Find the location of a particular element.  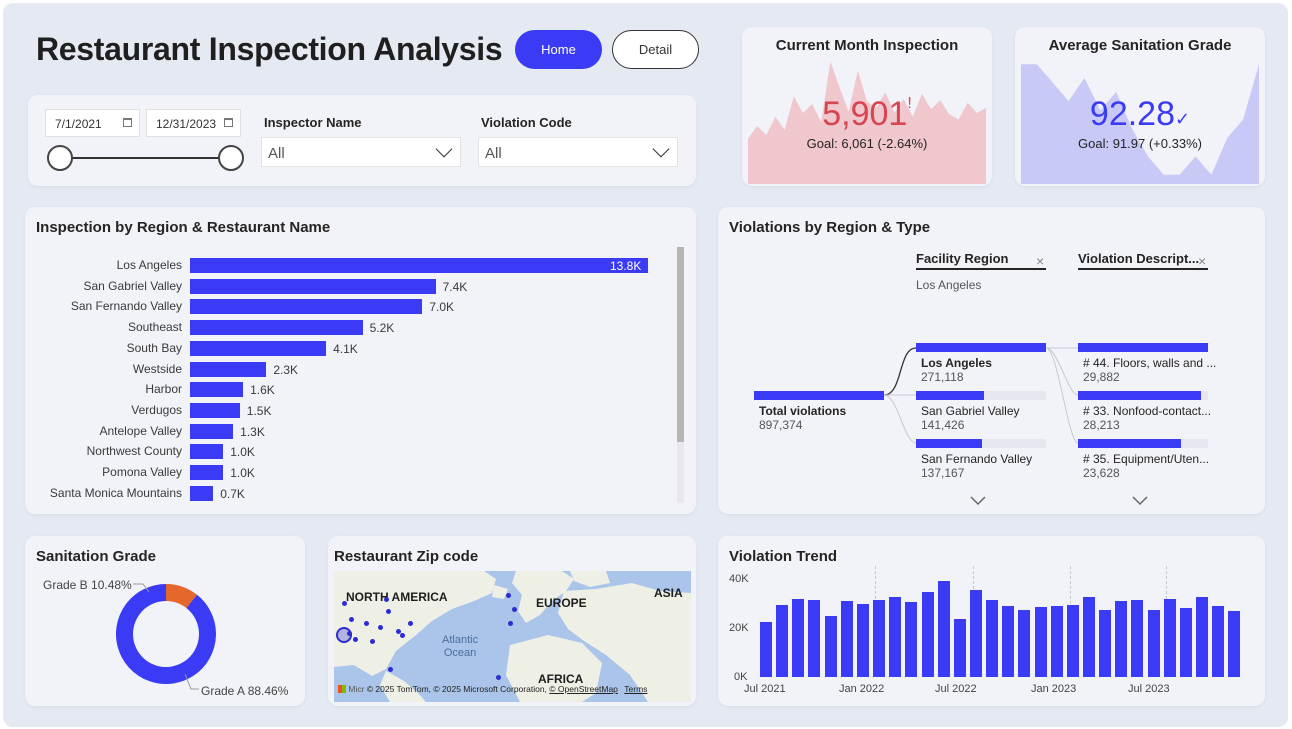

region-bar-los-angeles is located at coordinates (981, 347).